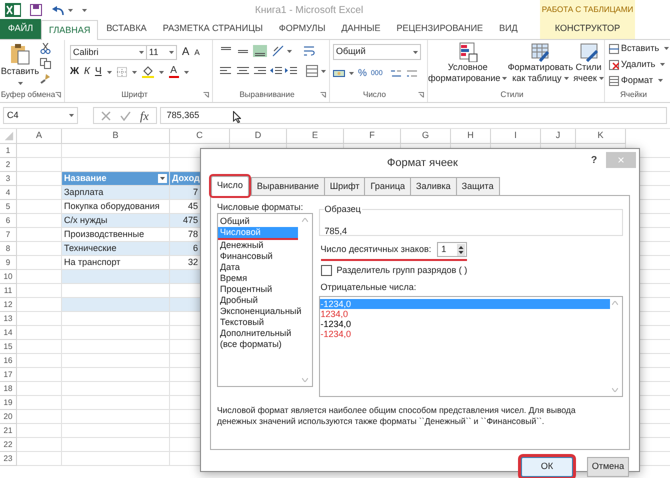  Describe the element at coordinates (588, 10) in the screenshot. I see `context-tab-label: РАБОТА С ТАБЛИЦАМИ` at that location.